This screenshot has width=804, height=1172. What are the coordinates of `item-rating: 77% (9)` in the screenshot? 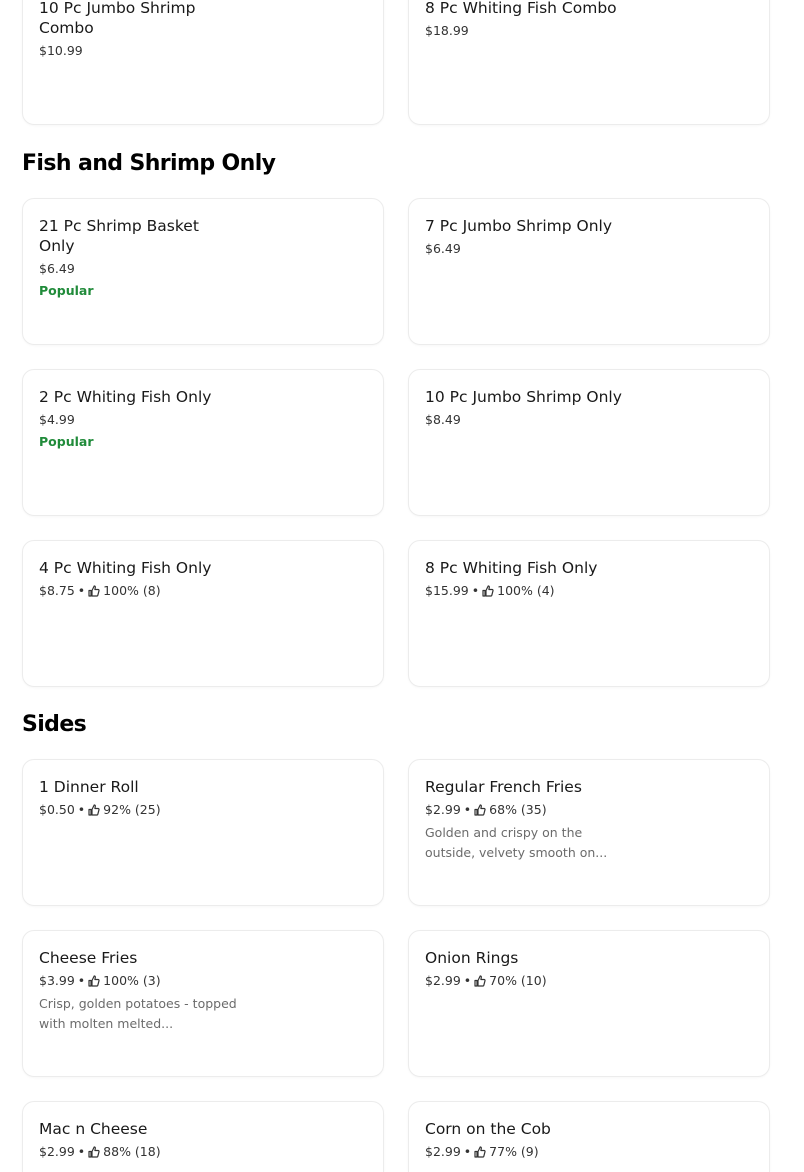 It's located at (514, 1151).